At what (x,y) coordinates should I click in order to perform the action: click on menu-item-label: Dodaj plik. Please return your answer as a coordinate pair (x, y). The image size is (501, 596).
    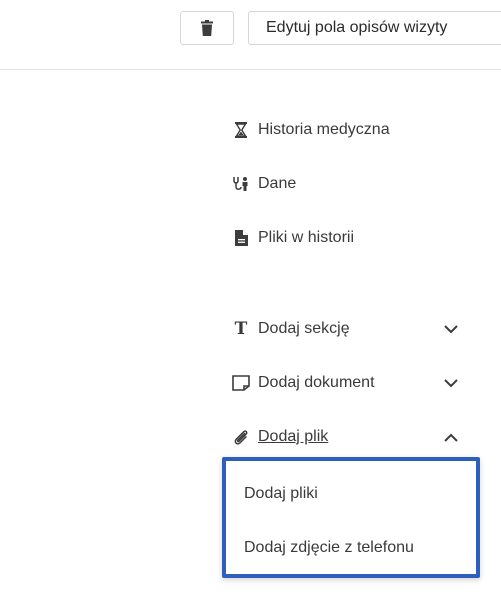
    Looking at the image, I should click on (293, 436).